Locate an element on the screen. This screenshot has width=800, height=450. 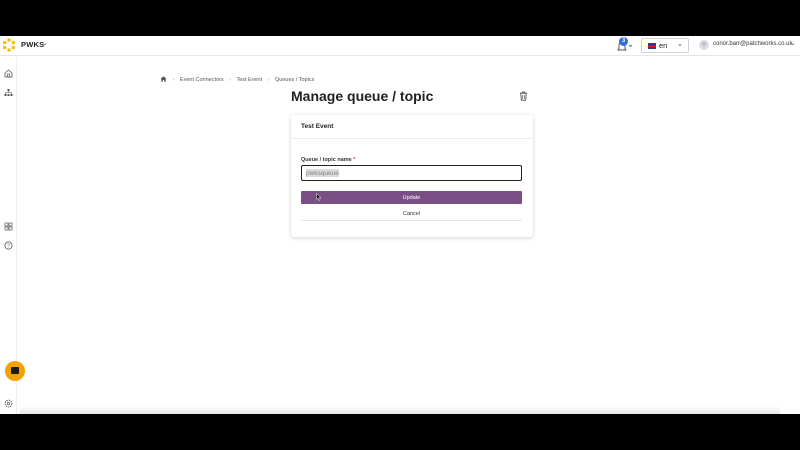
help-icon: ? is located at coordinates (8, 245).